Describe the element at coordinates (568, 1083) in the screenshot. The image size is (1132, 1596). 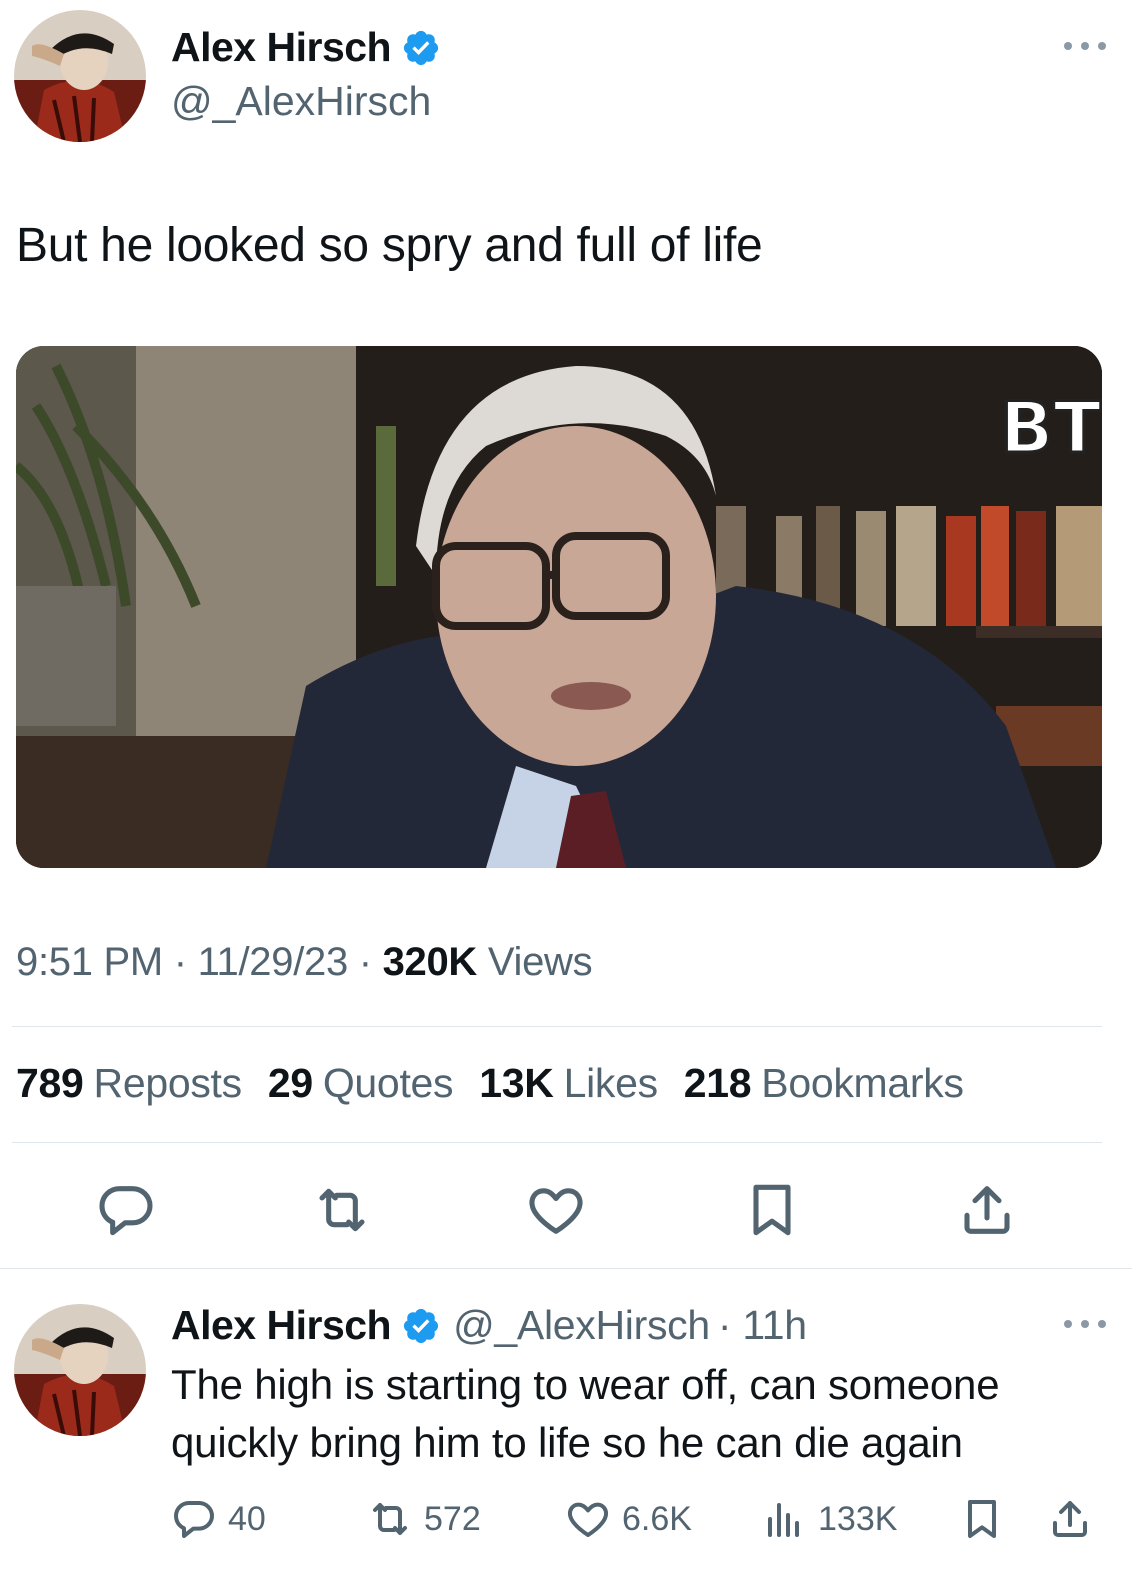
I see `stat-likes: 13K Likes` at that location.